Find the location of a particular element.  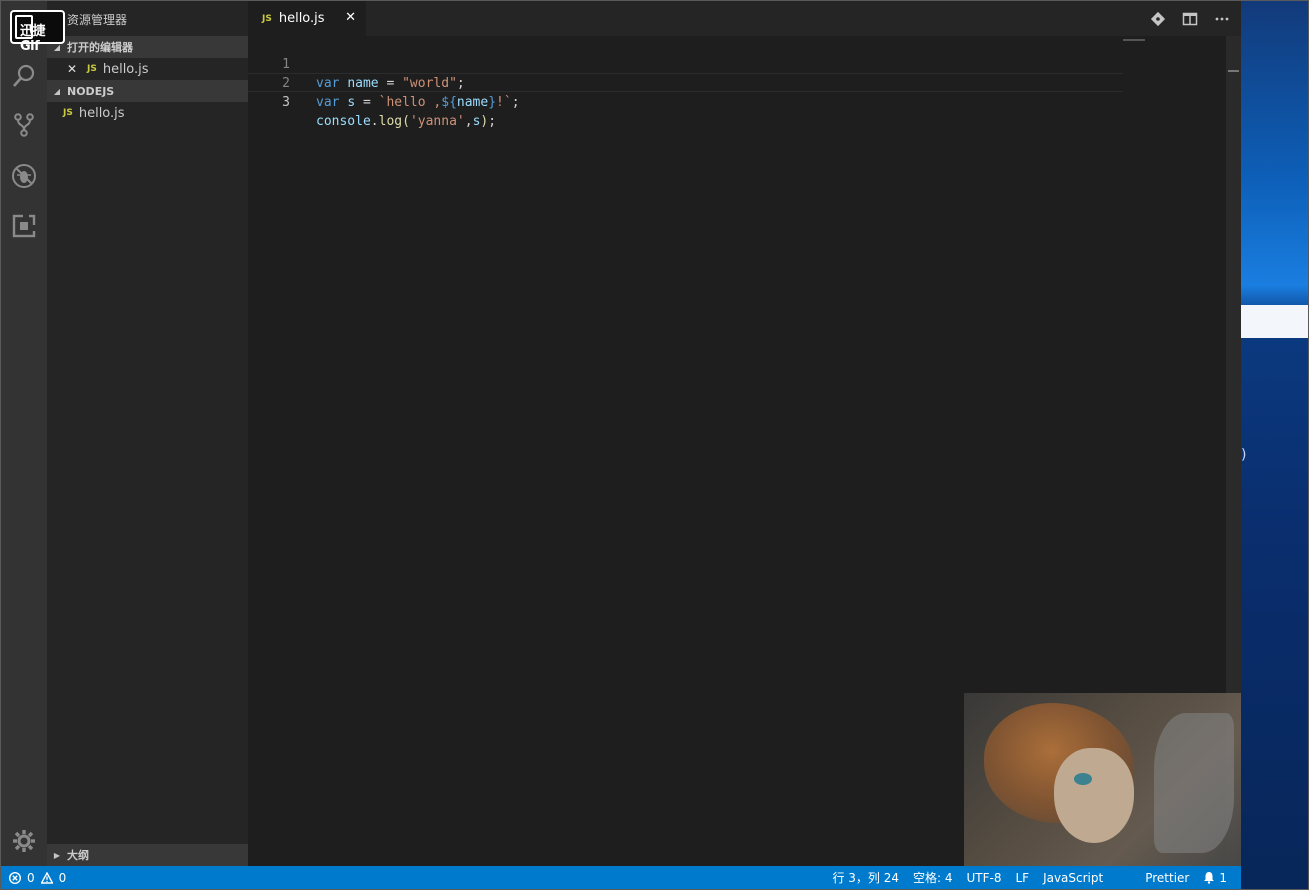

error-count: 0 is located at coordinates (31, 877).